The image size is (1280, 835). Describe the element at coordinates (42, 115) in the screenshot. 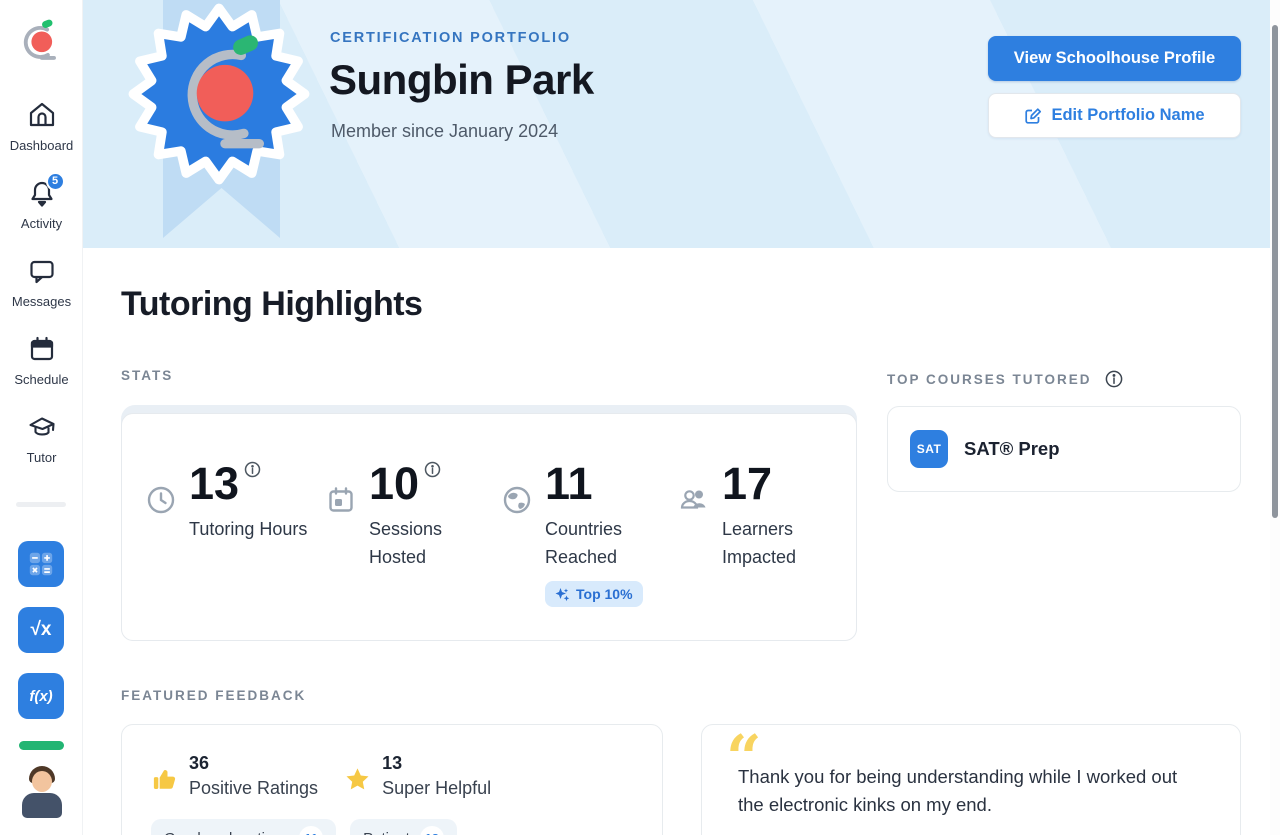

I see `home-icon` at that location.